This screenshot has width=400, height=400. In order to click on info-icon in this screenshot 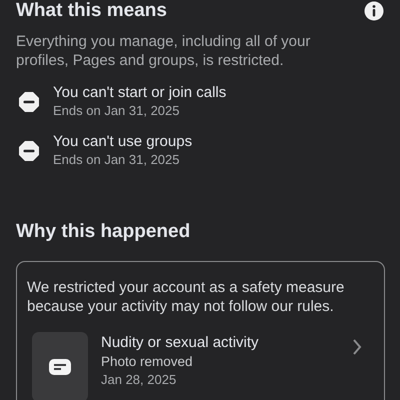, I will do `click(374, 11)`.